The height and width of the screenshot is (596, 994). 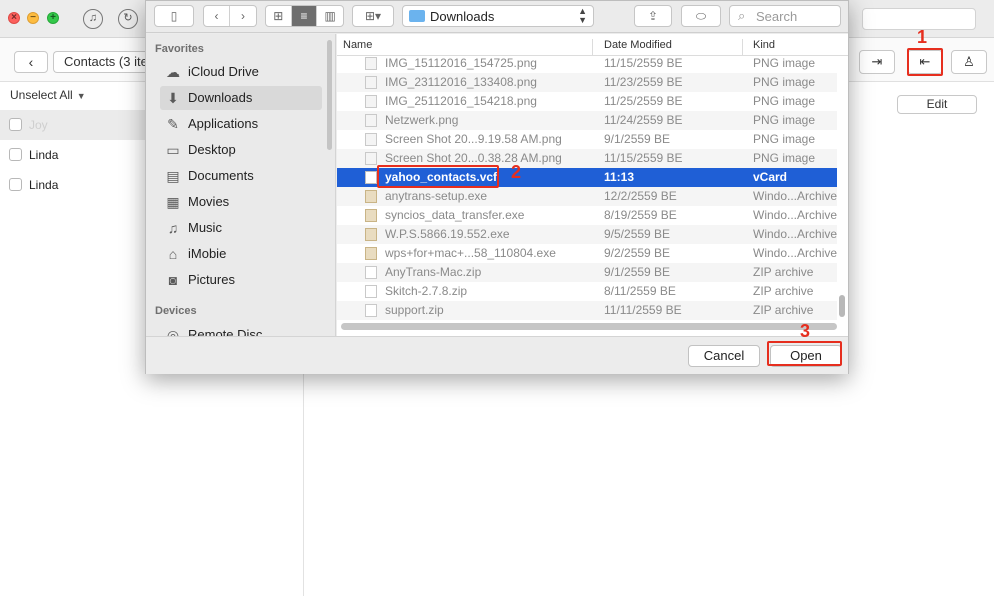 I want to click on minimize-window-button: −, so click(x=33, y=18).